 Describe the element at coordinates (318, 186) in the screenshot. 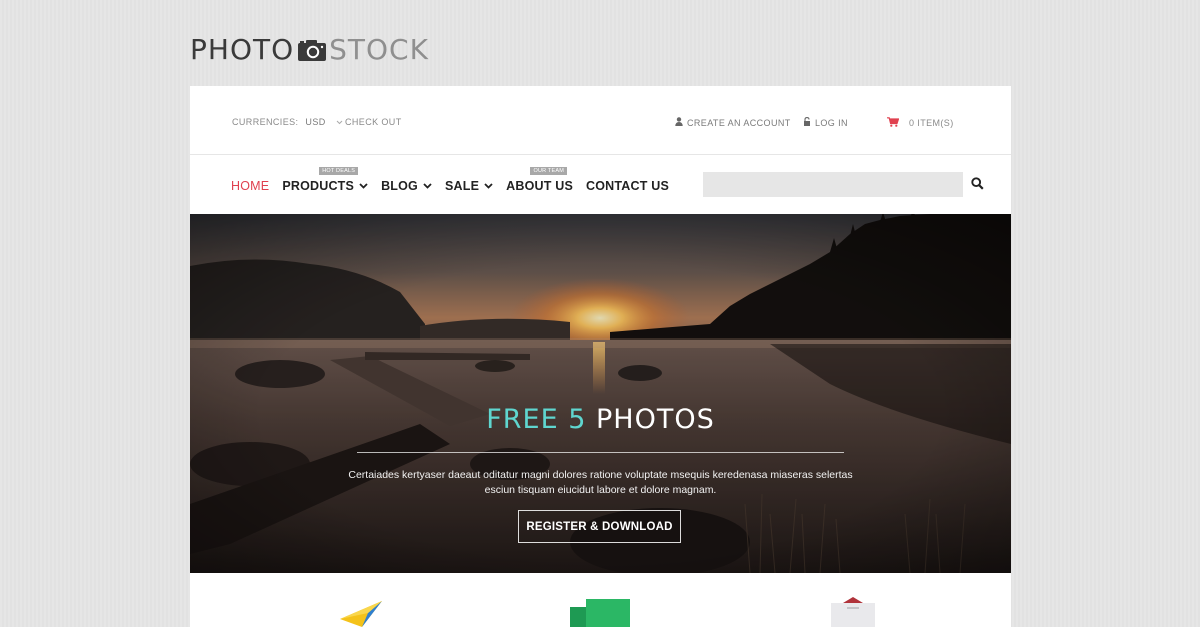

I see `nav-products-label: PRODUCTS` at that location.